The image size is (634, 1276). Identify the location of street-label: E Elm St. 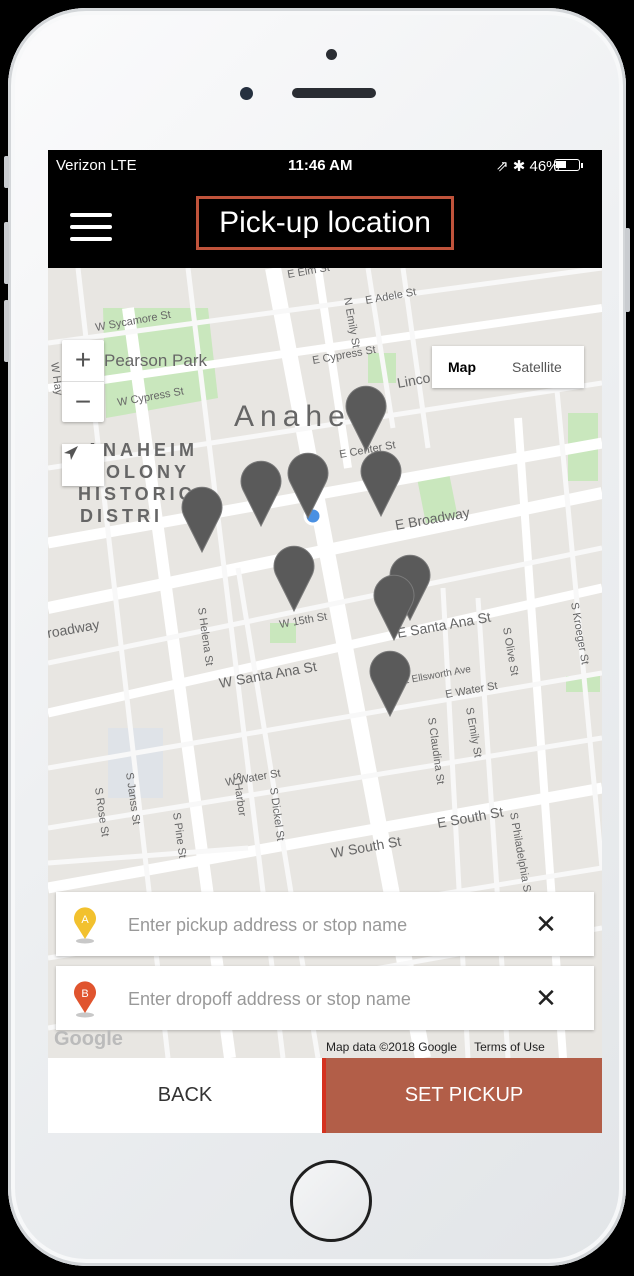
(308, 274).